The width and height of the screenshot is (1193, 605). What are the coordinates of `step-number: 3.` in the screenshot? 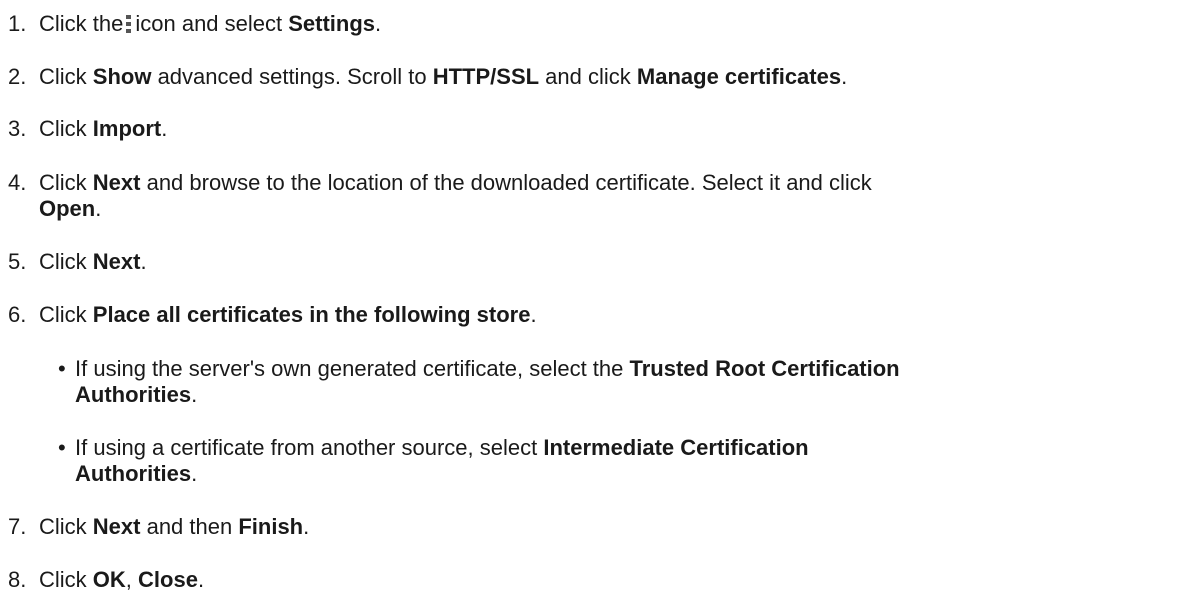 It's located at (17, 128).